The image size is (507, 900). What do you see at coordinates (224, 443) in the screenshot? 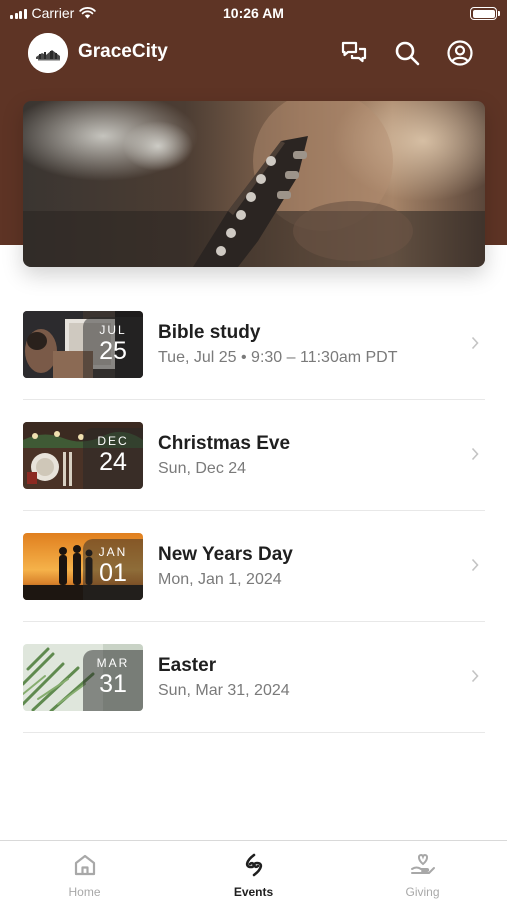
I see `event-title: Christmas Eve` at bounding box center [224, 443].